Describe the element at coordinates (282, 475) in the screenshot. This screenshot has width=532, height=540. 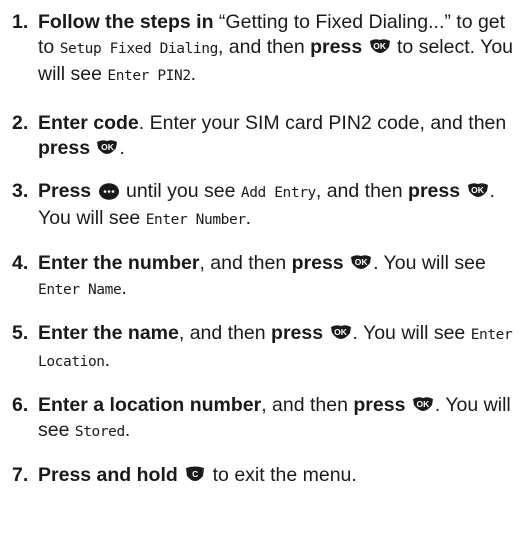
I see `body-text: to exit the menu.` at that location.